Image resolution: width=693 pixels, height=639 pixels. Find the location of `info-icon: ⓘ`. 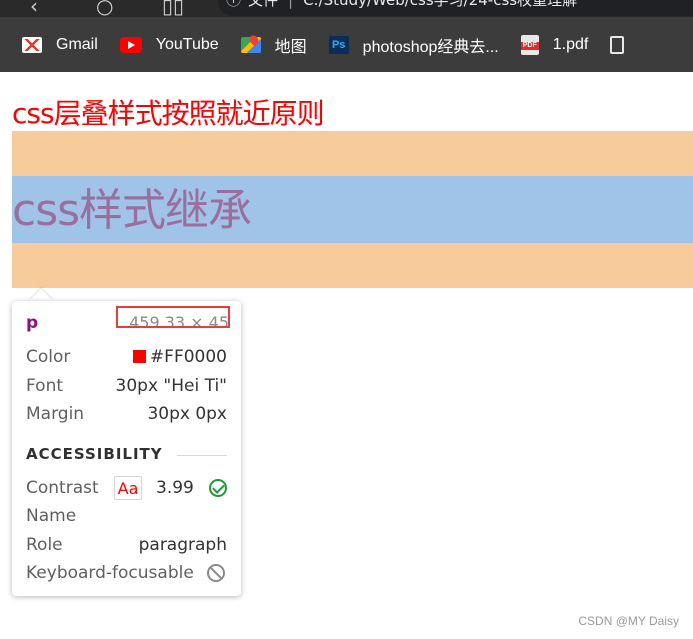

info-icon: ⓘ is located at coordinates (233, 7).